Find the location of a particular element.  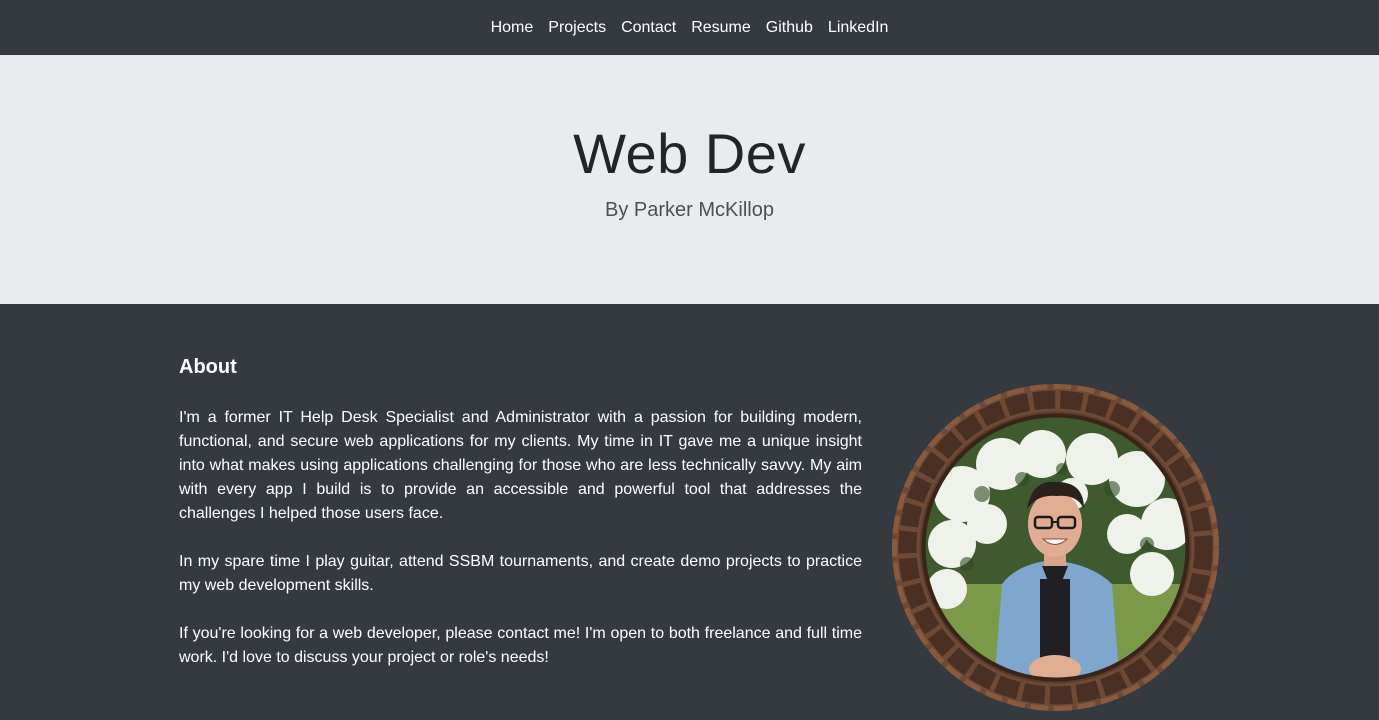

nav-link-contact: Contact is located at coordinates (648, 28).